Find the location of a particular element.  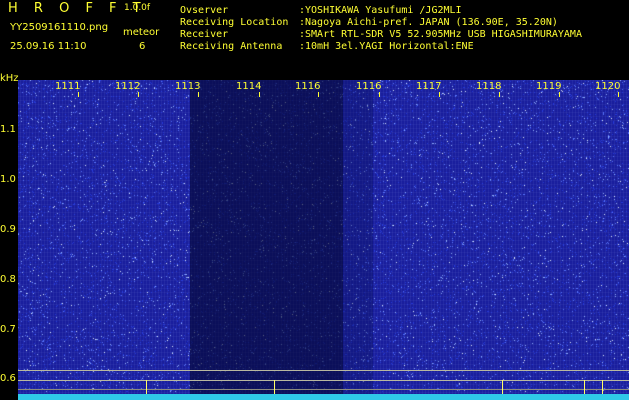

location-label: Receiving Location is located at coordinates (234, 22).